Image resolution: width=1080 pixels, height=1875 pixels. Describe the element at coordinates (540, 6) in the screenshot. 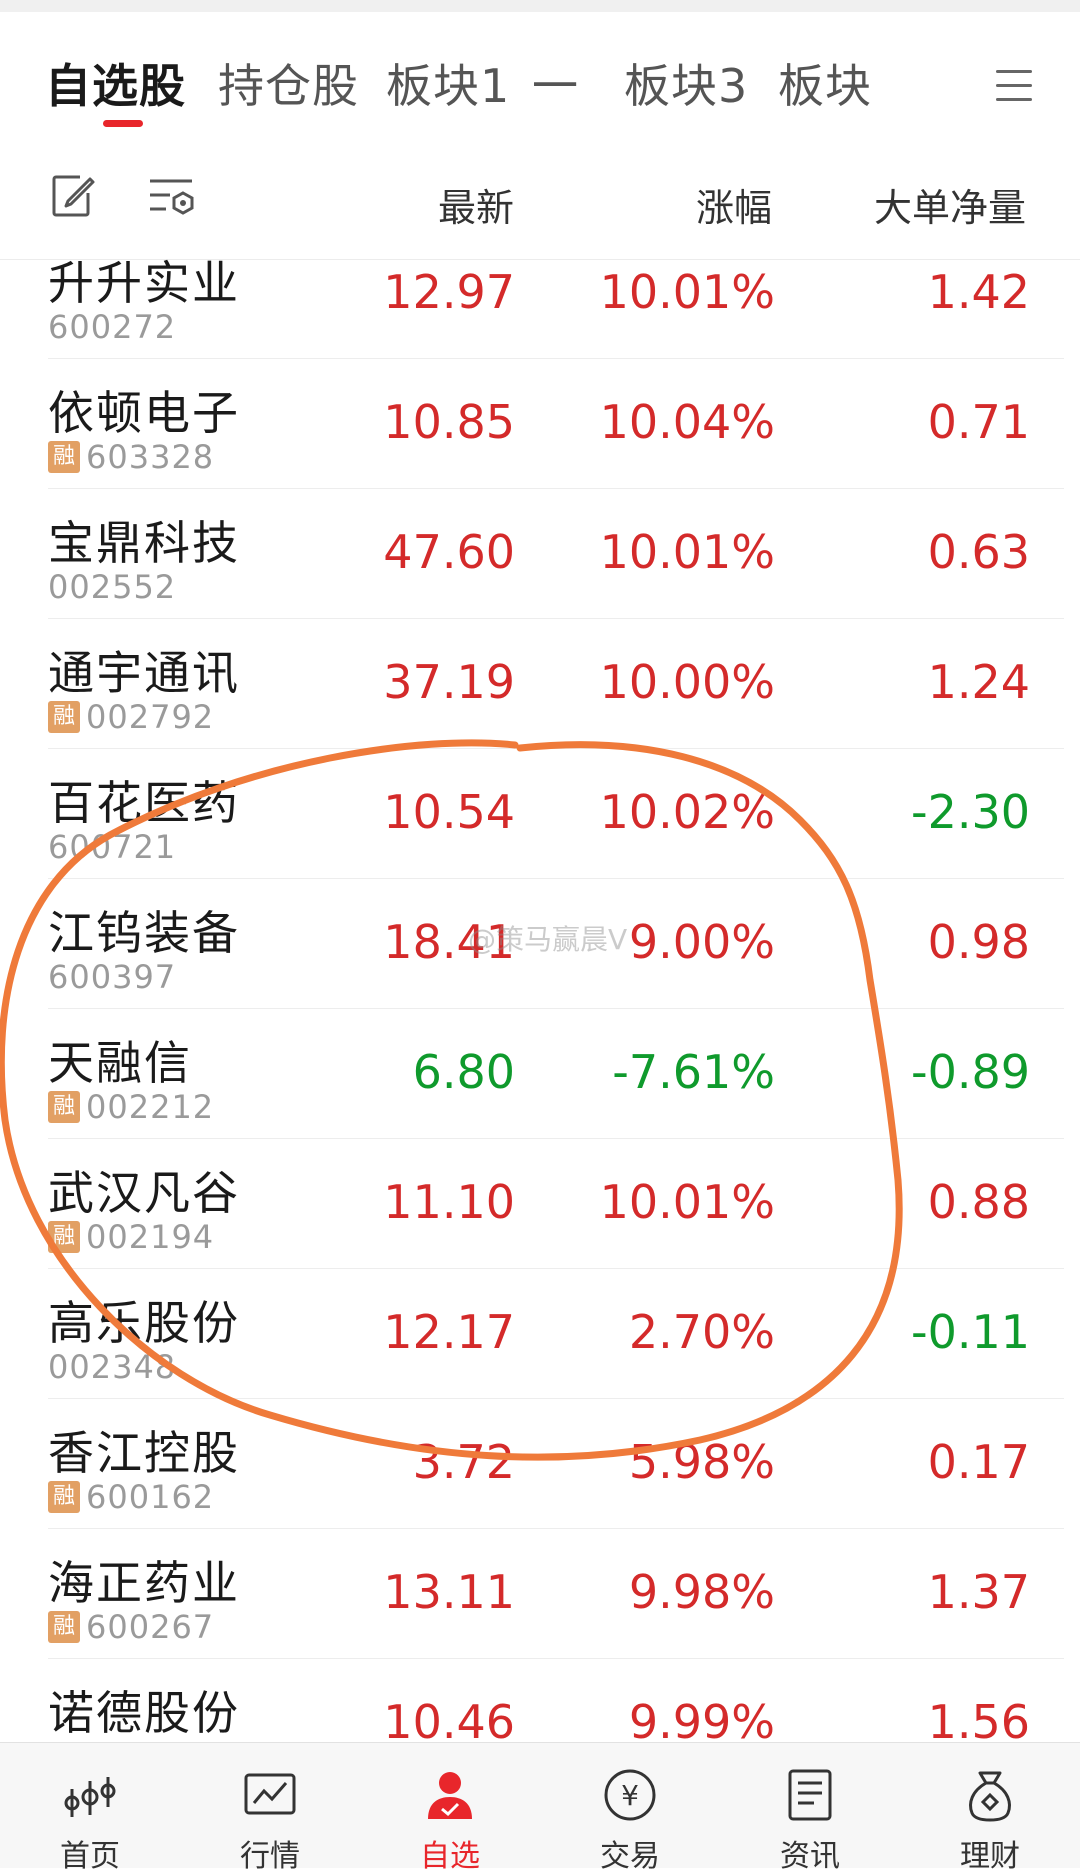

I see `status-strip` at that location.